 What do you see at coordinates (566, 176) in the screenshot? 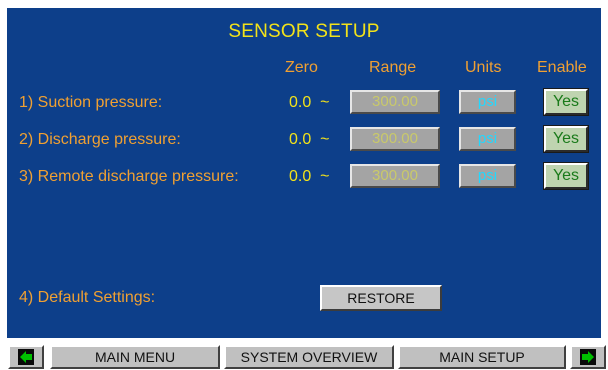
I see `enable-button-remote-discharge: Yes` at bounding box center [566, 176].